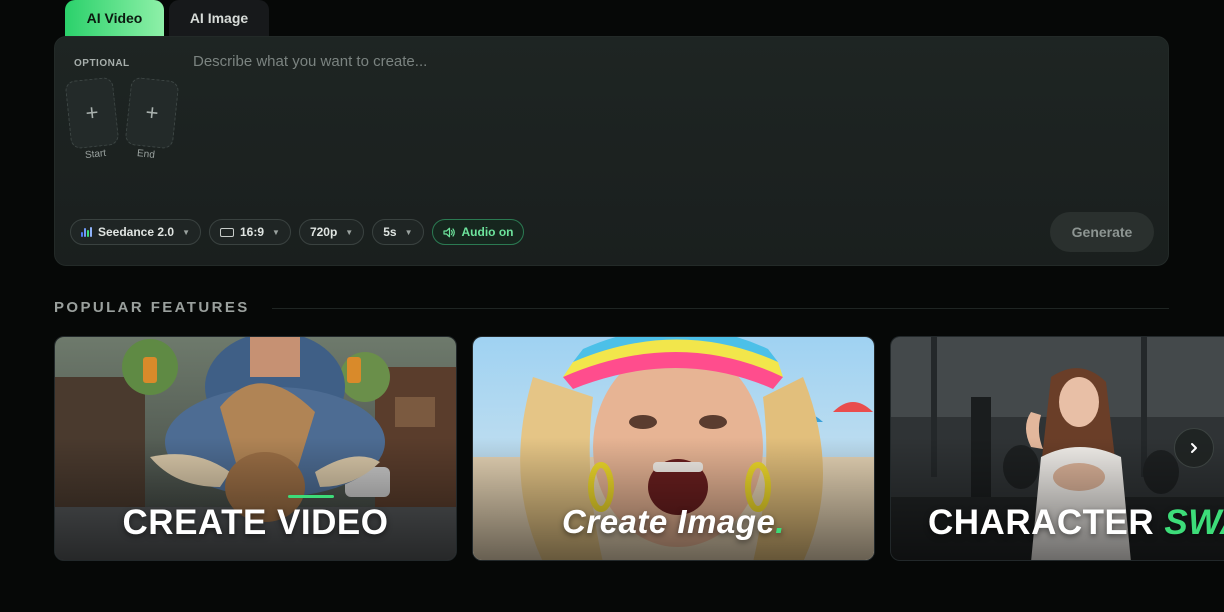 Image resolution: width=1224 pixels, height=612 pixels. Describe the element at coordinates (398, 232) in the screenshot. I see `duration-select: 5s ▼` at that location.